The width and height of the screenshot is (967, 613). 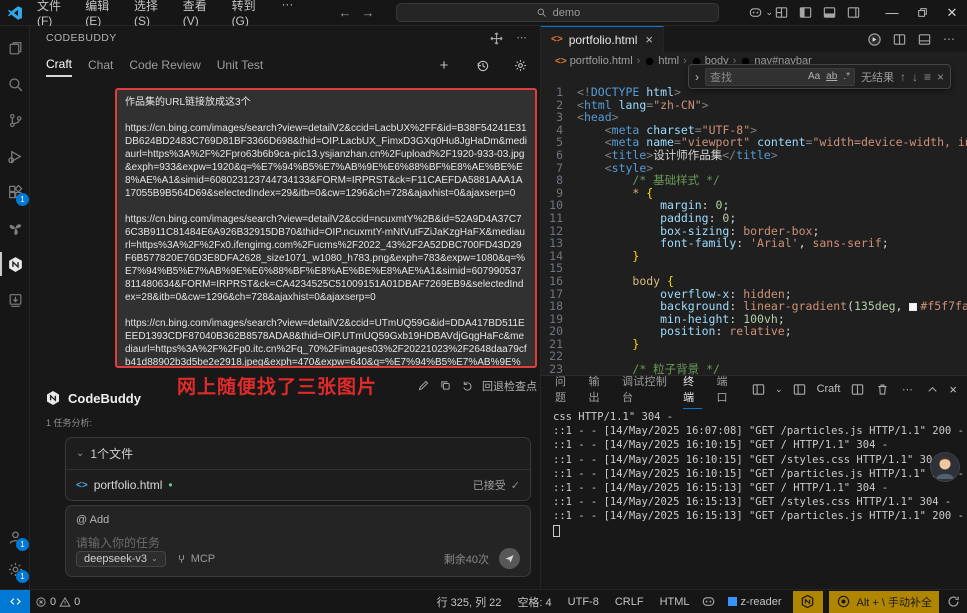 What do you see at coordinates (240, 65) in the screenshot?
I see `tab-unit-test: Unit Test` at bounding box center [240, 65].